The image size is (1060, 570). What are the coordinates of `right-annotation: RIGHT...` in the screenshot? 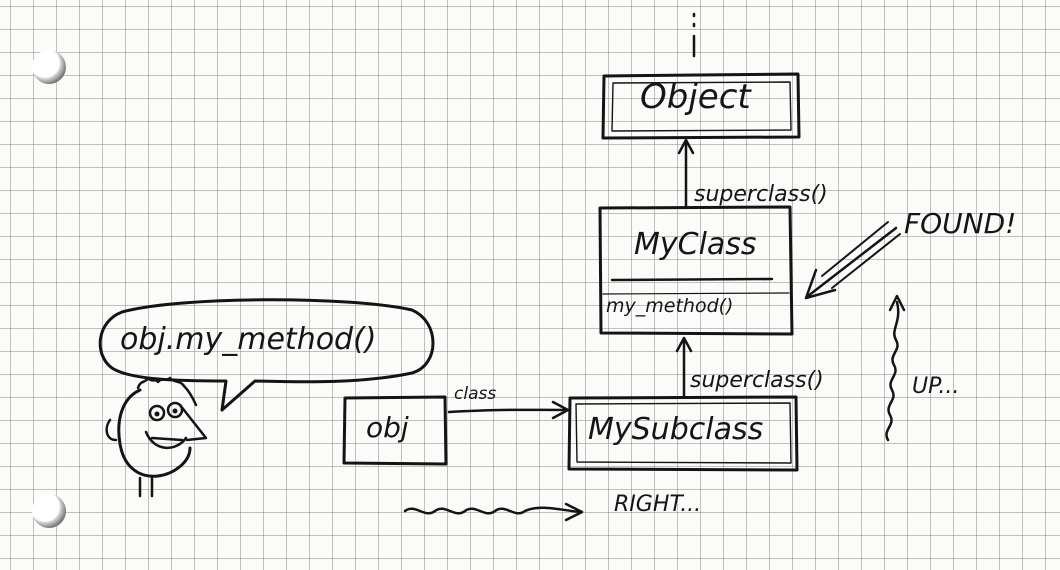 It's located at (658, 504).